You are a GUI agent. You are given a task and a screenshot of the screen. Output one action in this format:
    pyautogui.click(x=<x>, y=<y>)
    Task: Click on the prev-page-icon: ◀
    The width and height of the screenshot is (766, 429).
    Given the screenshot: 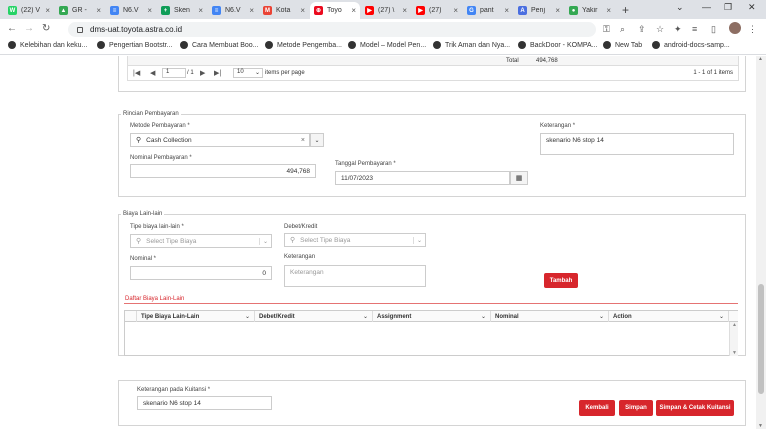 What is the action you would take?
    pyautogui.click(x=152, y=73)
    